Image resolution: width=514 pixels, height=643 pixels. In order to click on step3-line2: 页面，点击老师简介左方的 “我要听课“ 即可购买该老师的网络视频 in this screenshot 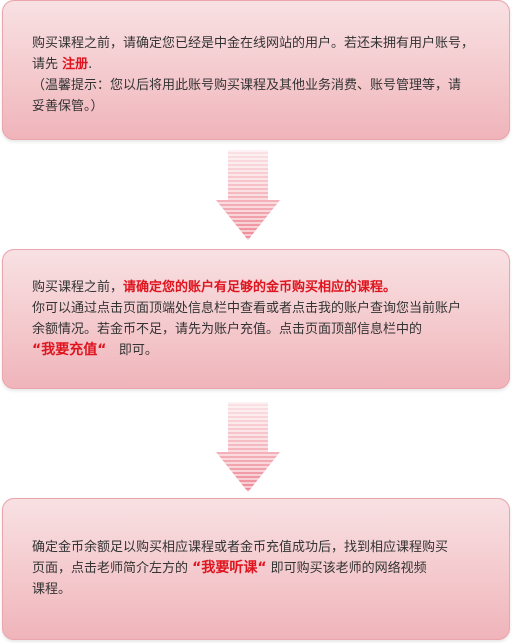, I will do `click(263, 568)`.